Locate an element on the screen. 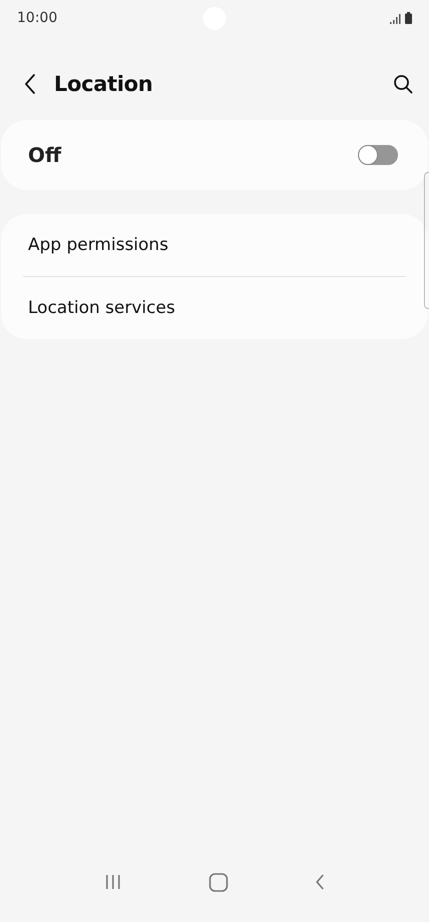 This screenshot has height=922, width=429. search-icon is located at coordinates (403, 84).